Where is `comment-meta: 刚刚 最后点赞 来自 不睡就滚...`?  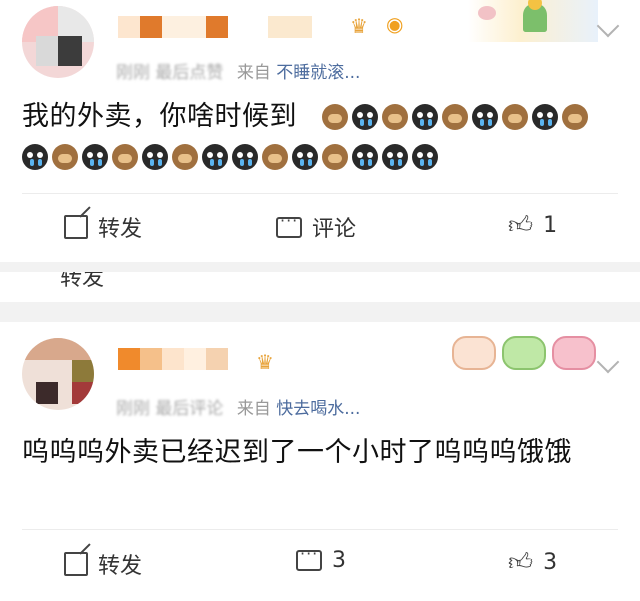
comment-meta: 刚刚 最后点赞 来自 不睡就滚... is located at coordinates (238, 70).